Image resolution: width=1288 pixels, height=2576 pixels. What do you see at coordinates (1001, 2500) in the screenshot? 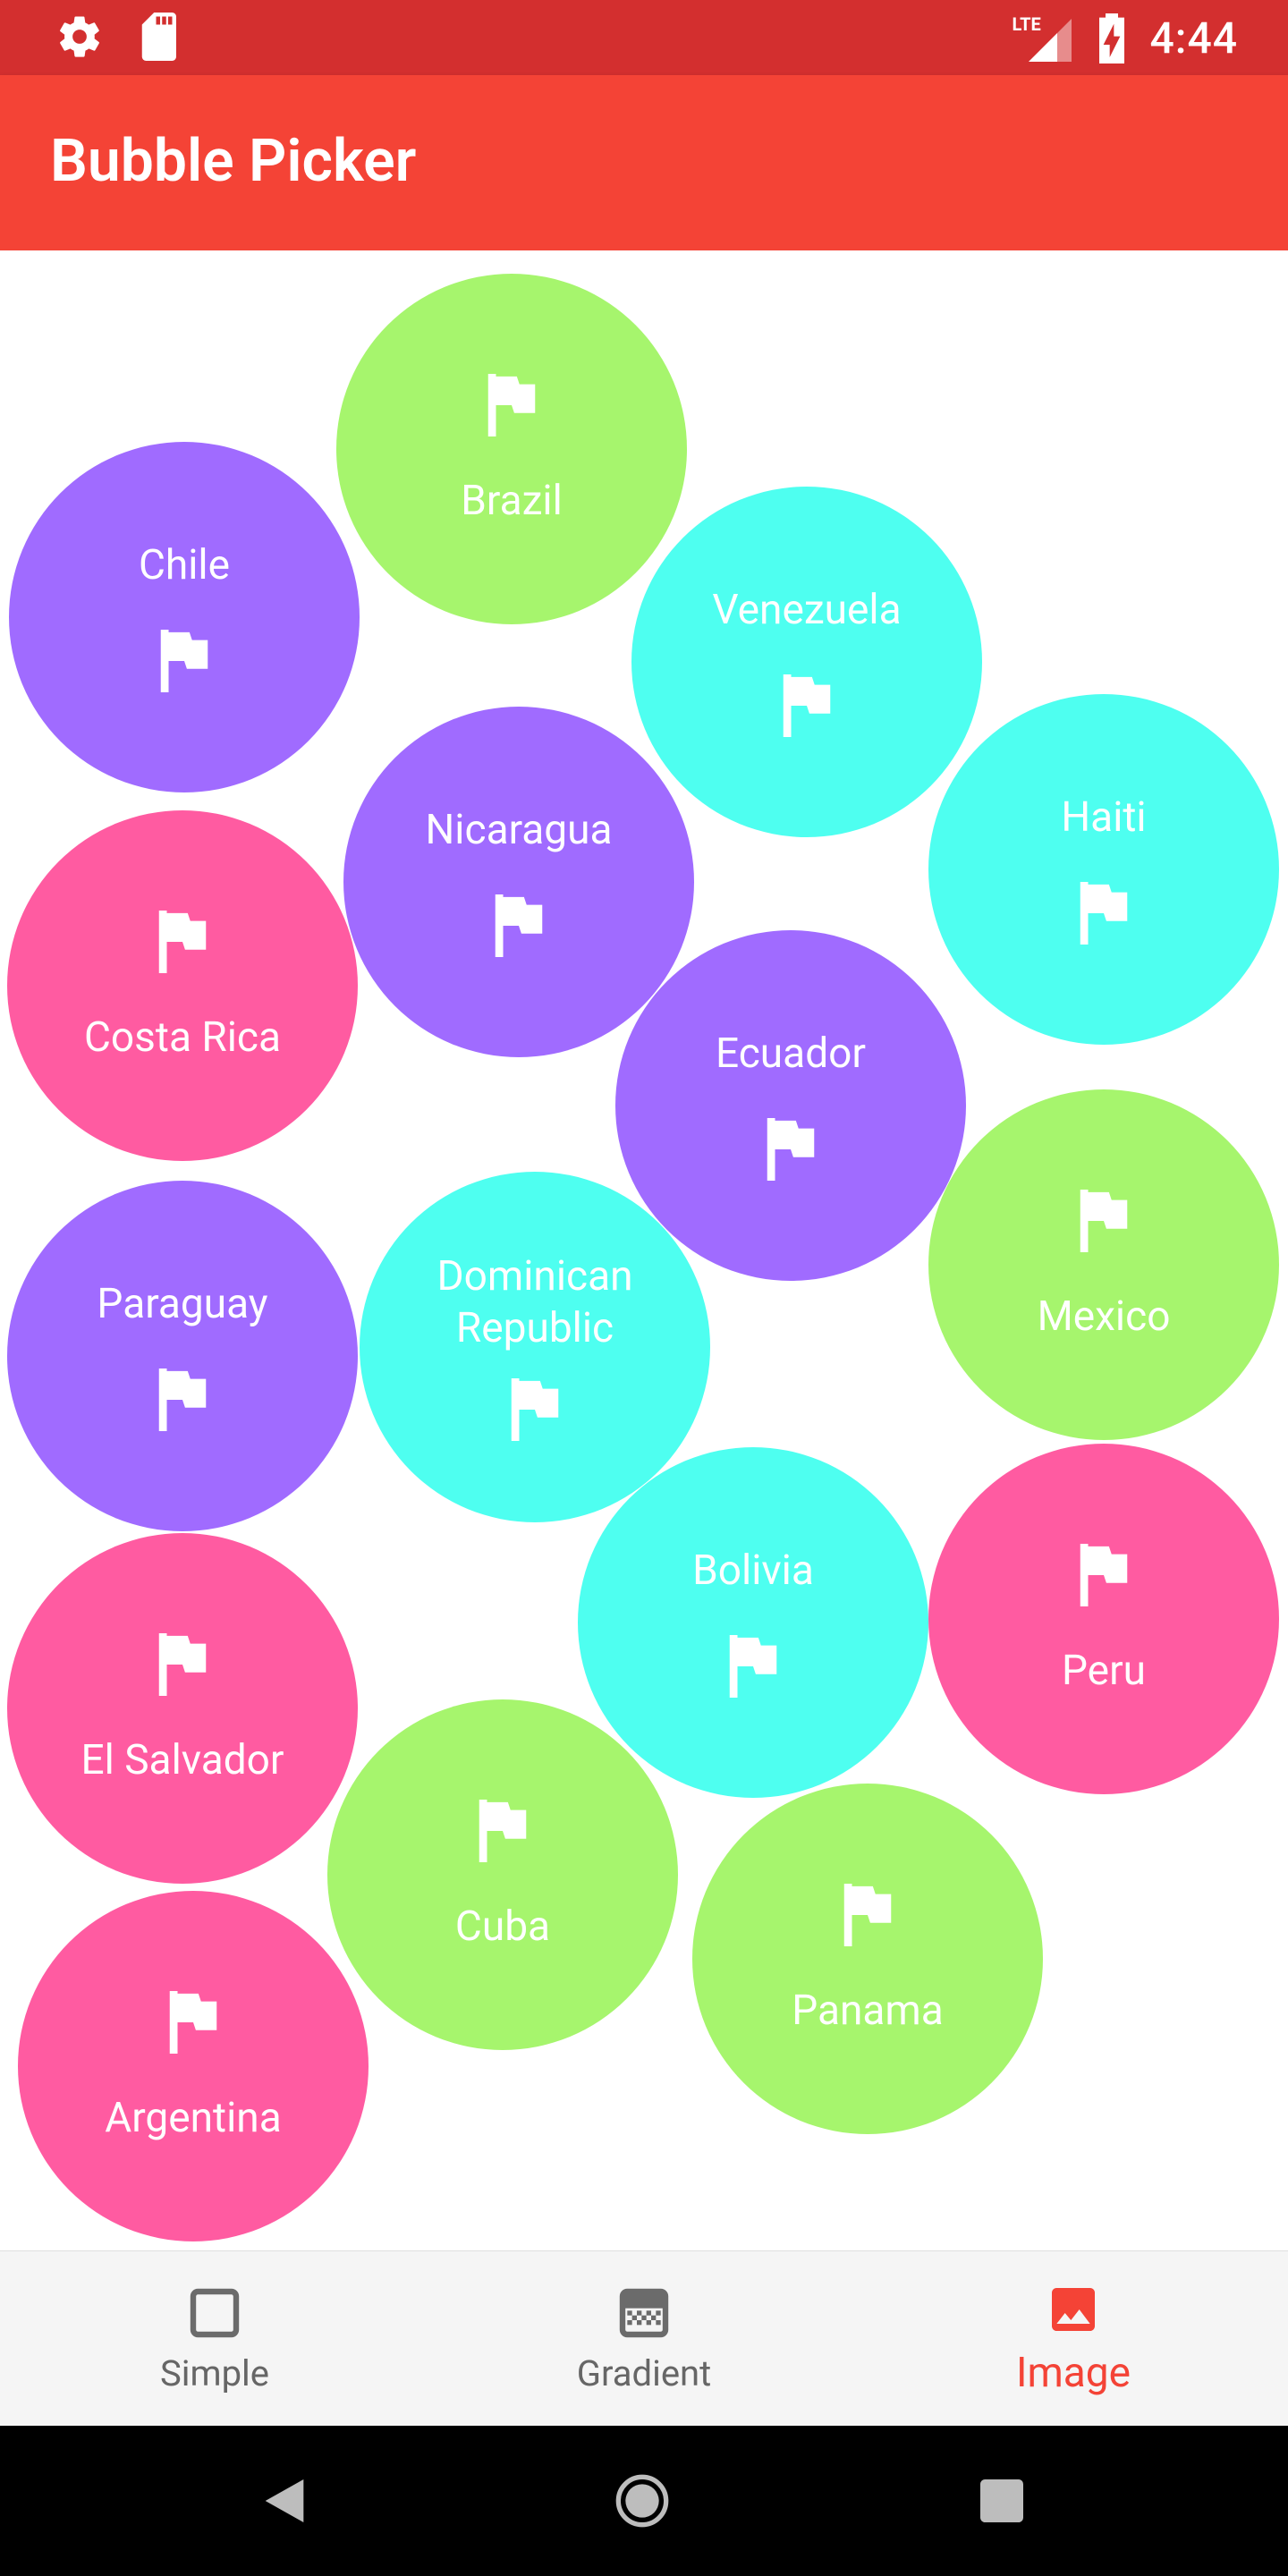
I see `recents-icon` at bounding box center [1001, 2500].